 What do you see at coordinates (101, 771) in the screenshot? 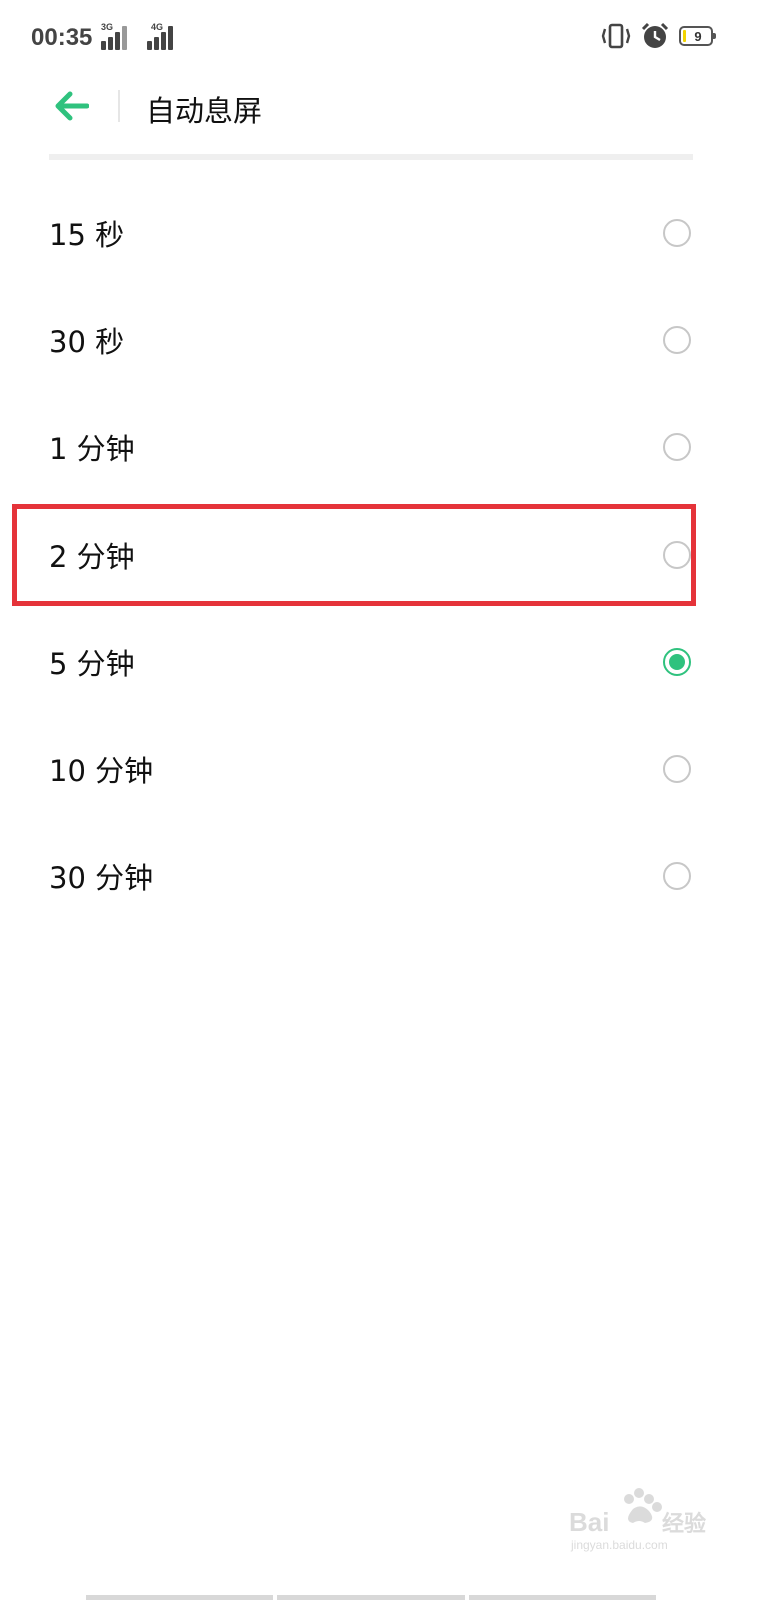
I see `option-label: 10 分钟` at bounding box center [101, 771].